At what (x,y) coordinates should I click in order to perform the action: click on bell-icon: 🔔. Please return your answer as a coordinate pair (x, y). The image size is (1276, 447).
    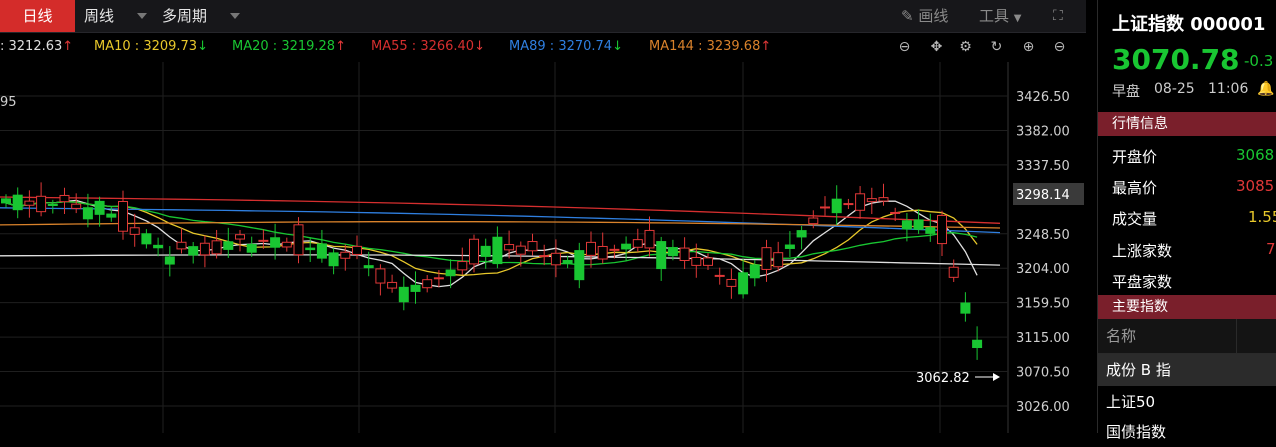
    Looking at the image, I should click on (1265, 89).